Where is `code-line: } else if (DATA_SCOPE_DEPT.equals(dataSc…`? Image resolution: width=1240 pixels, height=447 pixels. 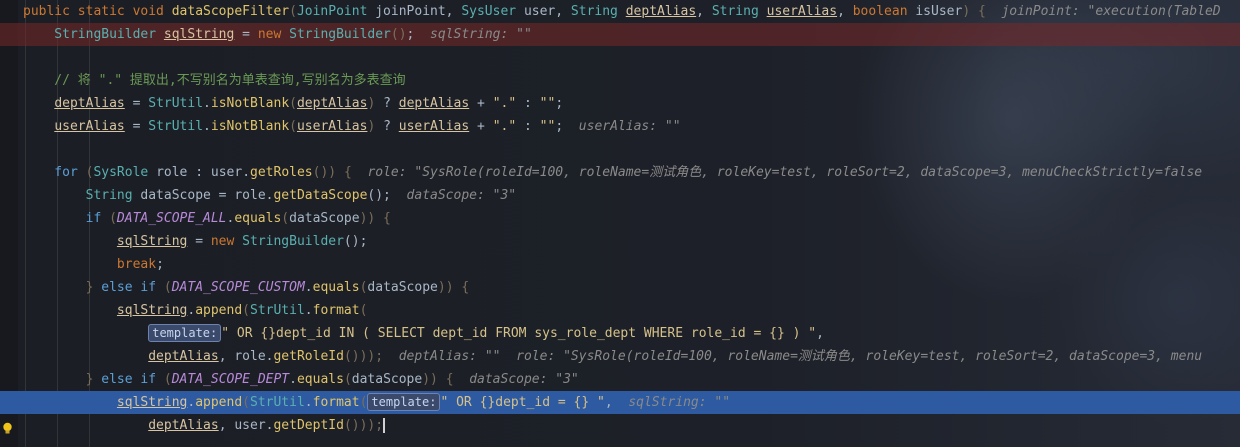 code-line: } else if (DATA_SCOPE_DEPT.equals(dataSc… is located at coordinates (620, 379).